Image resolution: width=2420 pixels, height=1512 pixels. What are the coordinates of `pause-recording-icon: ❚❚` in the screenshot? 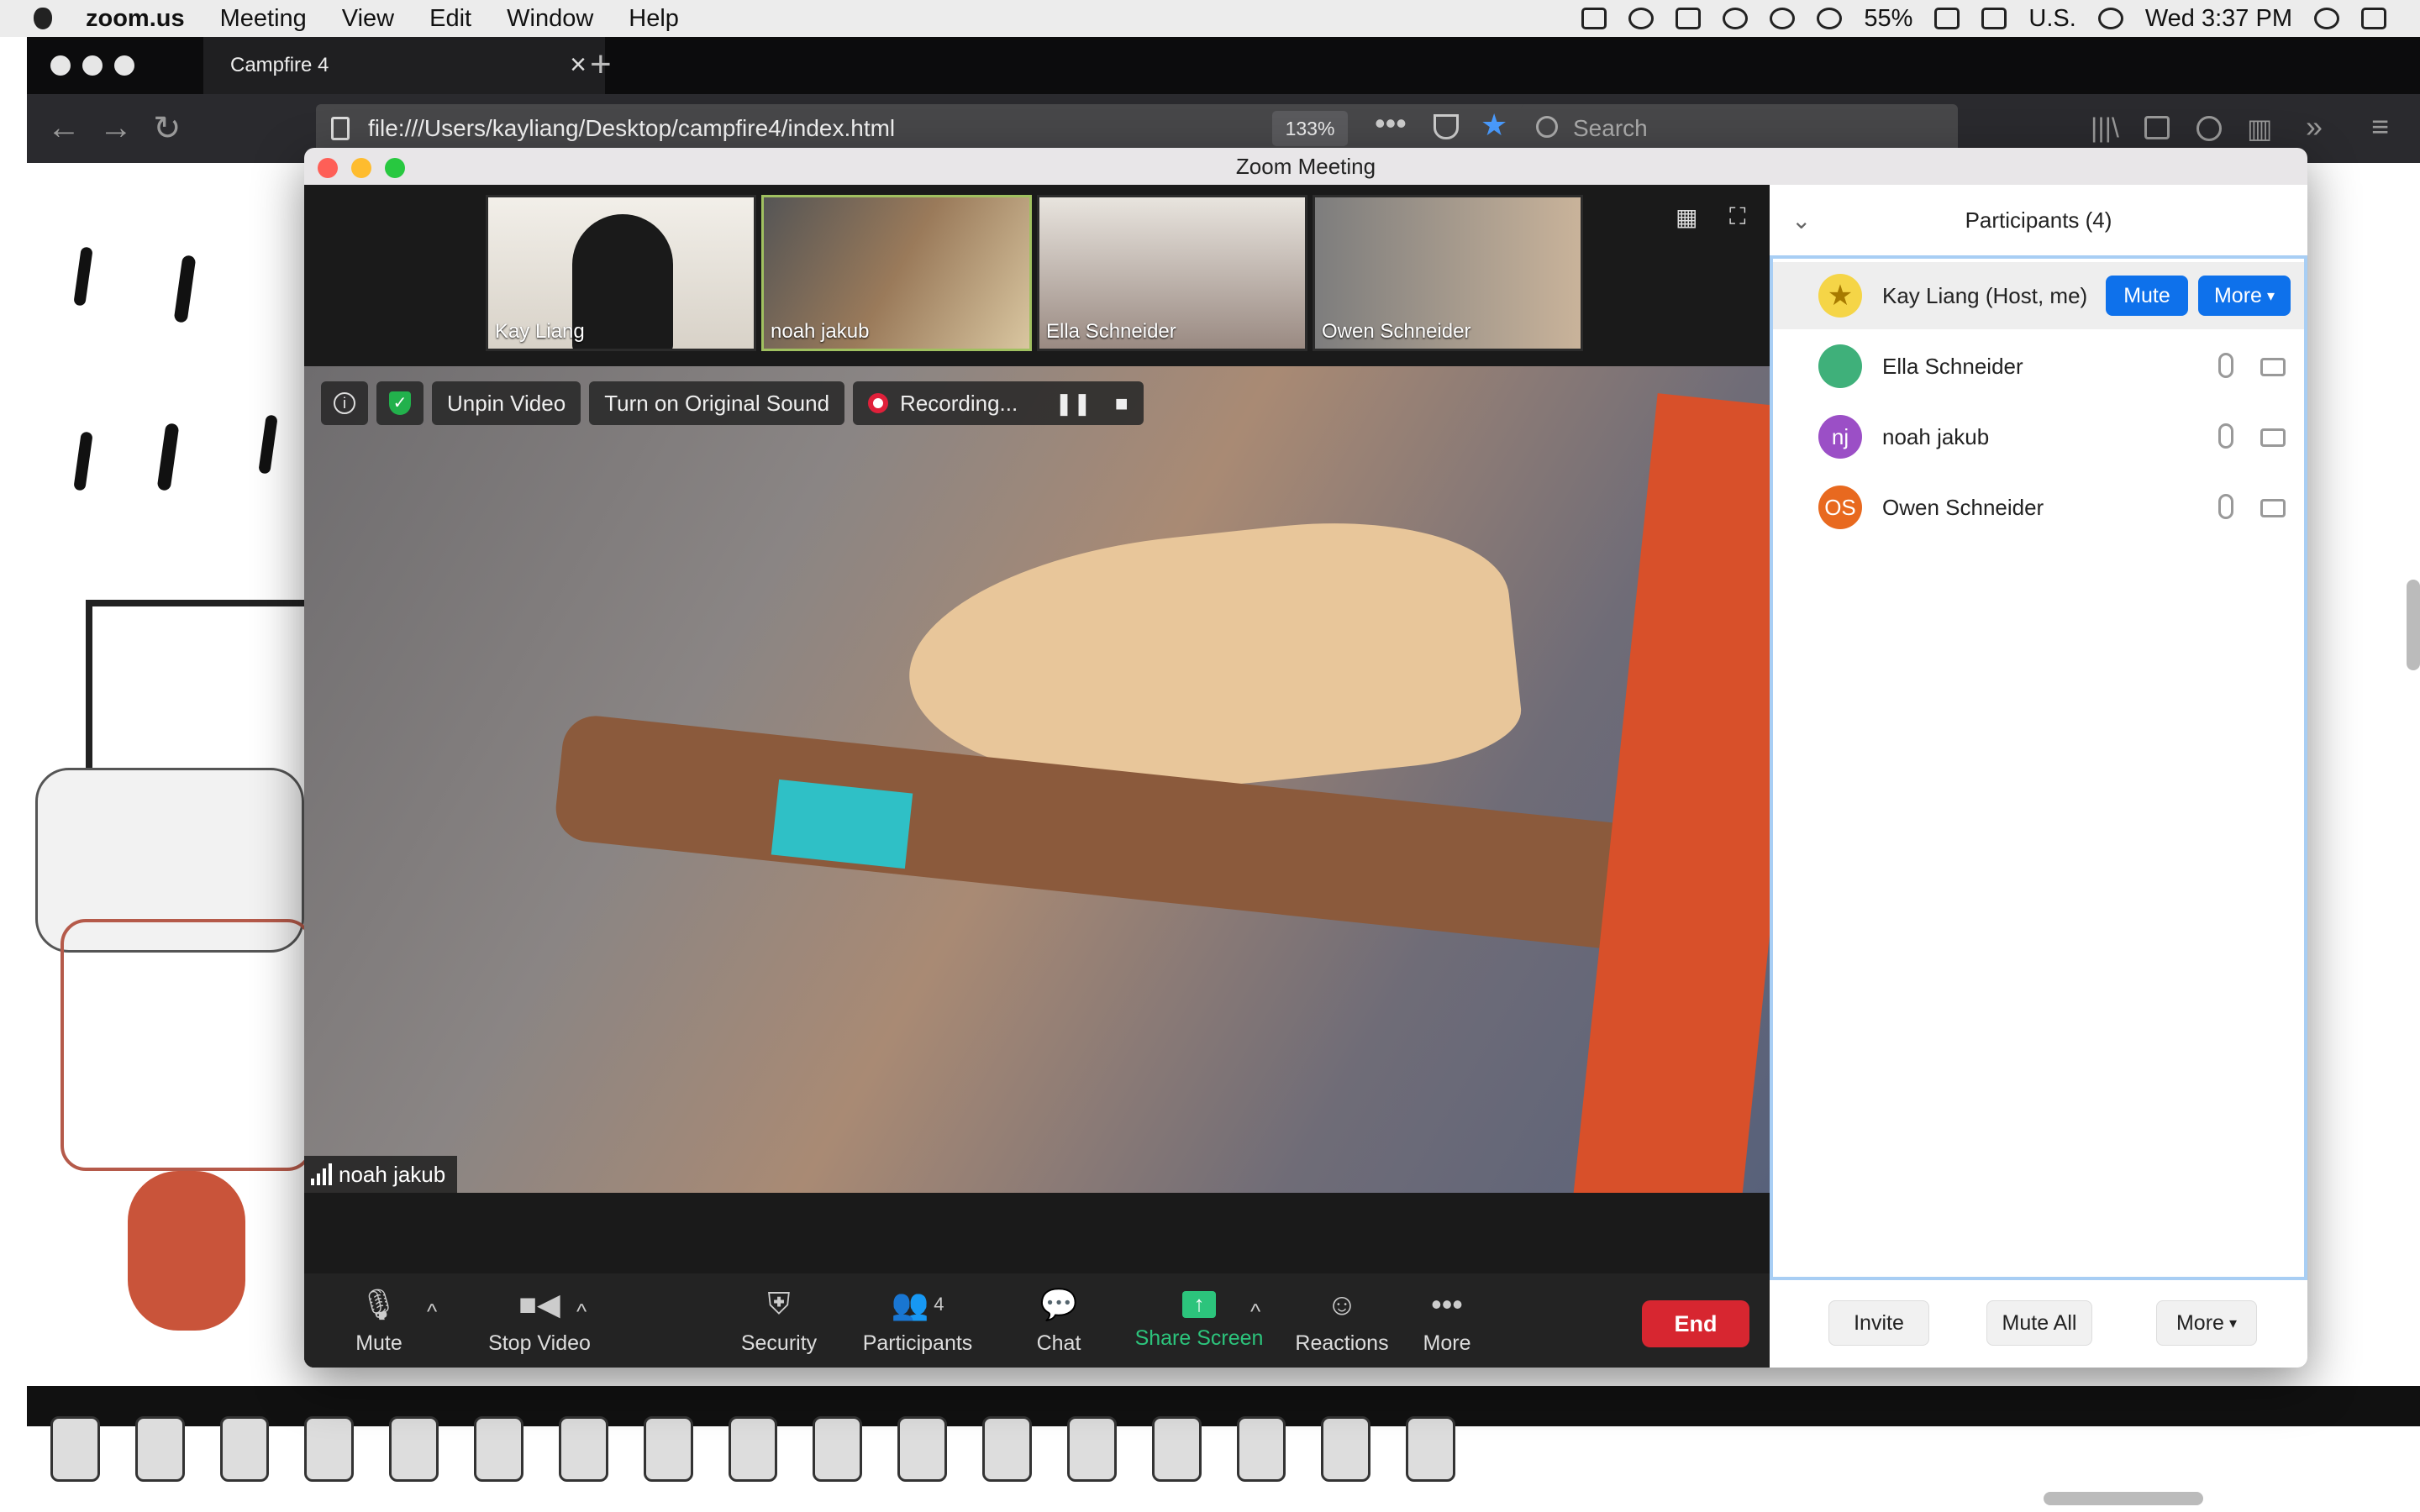 It's located at (1073, 404).